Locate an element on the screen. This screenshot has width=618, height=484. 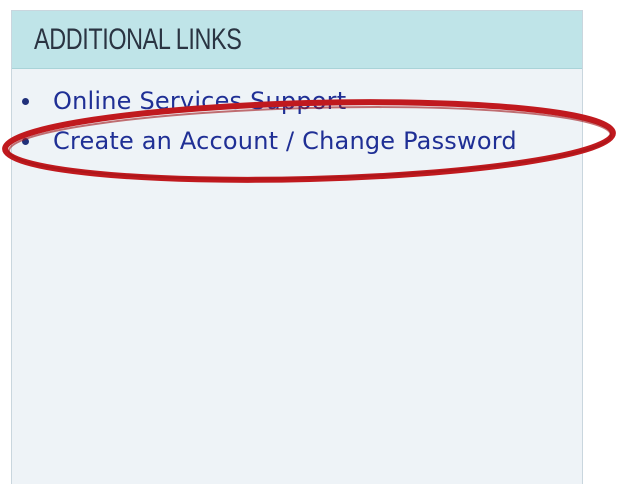
online-services-support-link: Online Services Support is located at coordinates (199, 101).